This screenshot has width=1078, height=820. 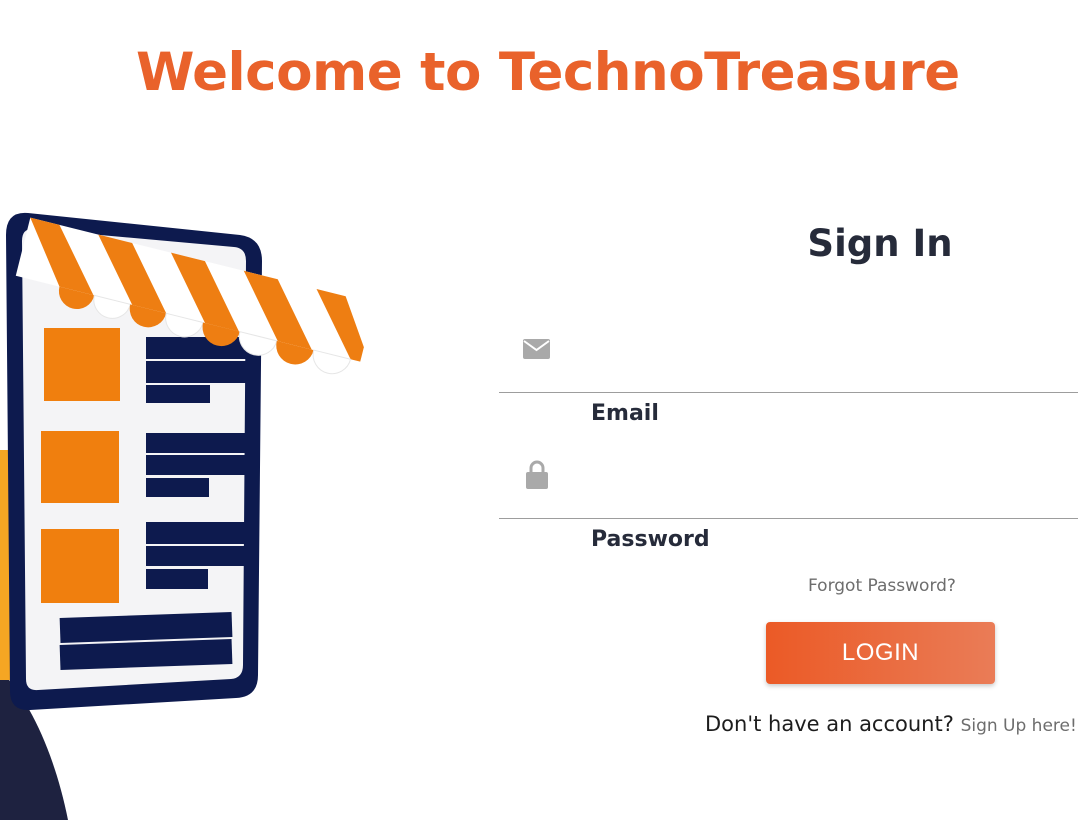 What do you see at coordinates (815, 350) in the screenshot?
I see `email-input` at bounding box center [815, 350].